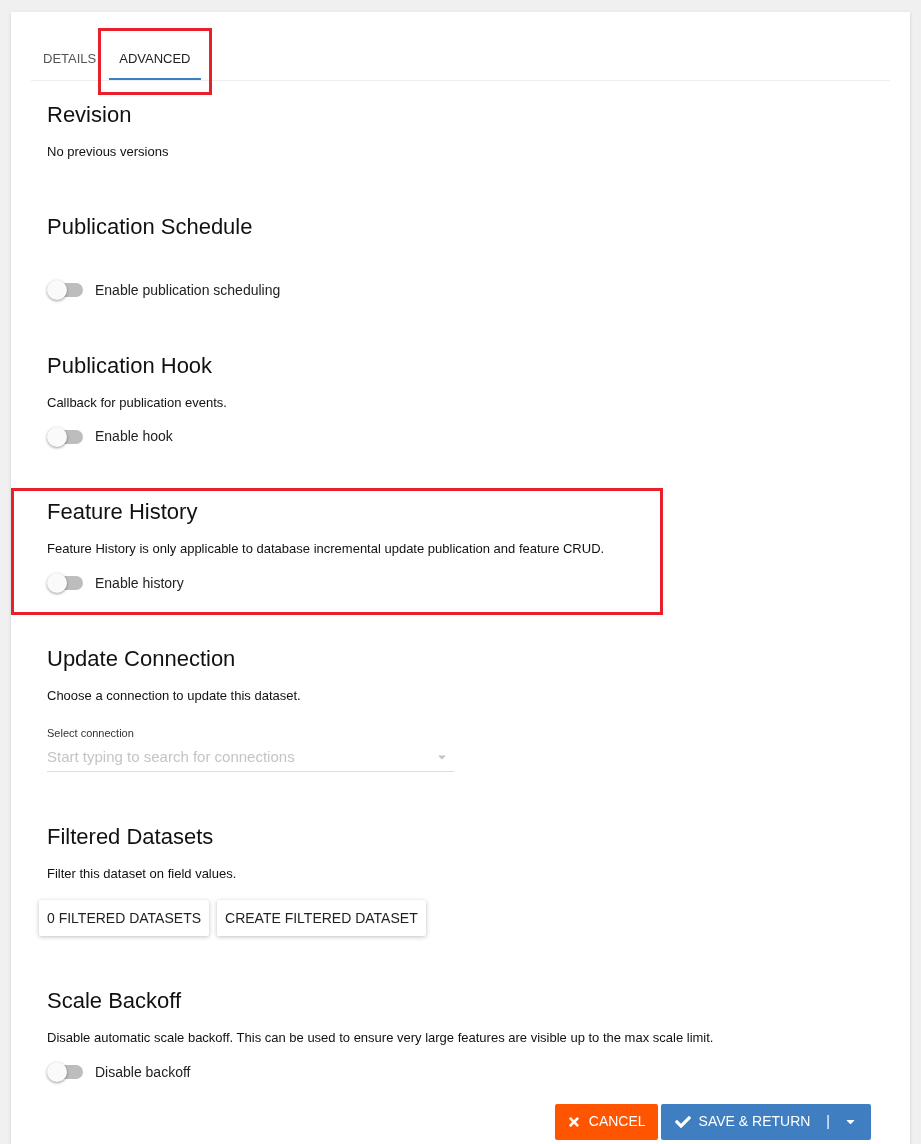 The height and width of the screenshot is (1144, 921). Describe the element at coordinates (754, 1121) in the screenshot. I see `button-label: SAVE & RETURN` at that location.